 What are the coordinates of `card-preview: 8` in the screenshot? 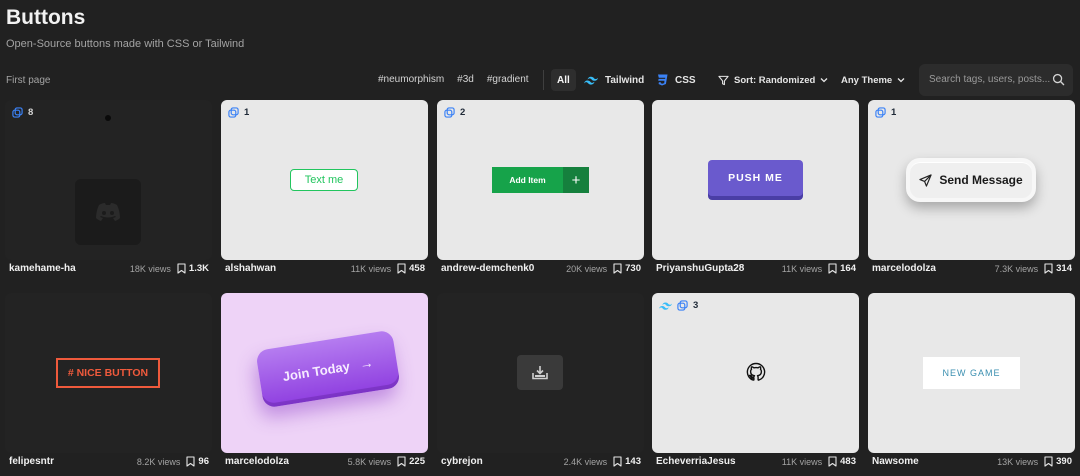 It's located at (108, 180).